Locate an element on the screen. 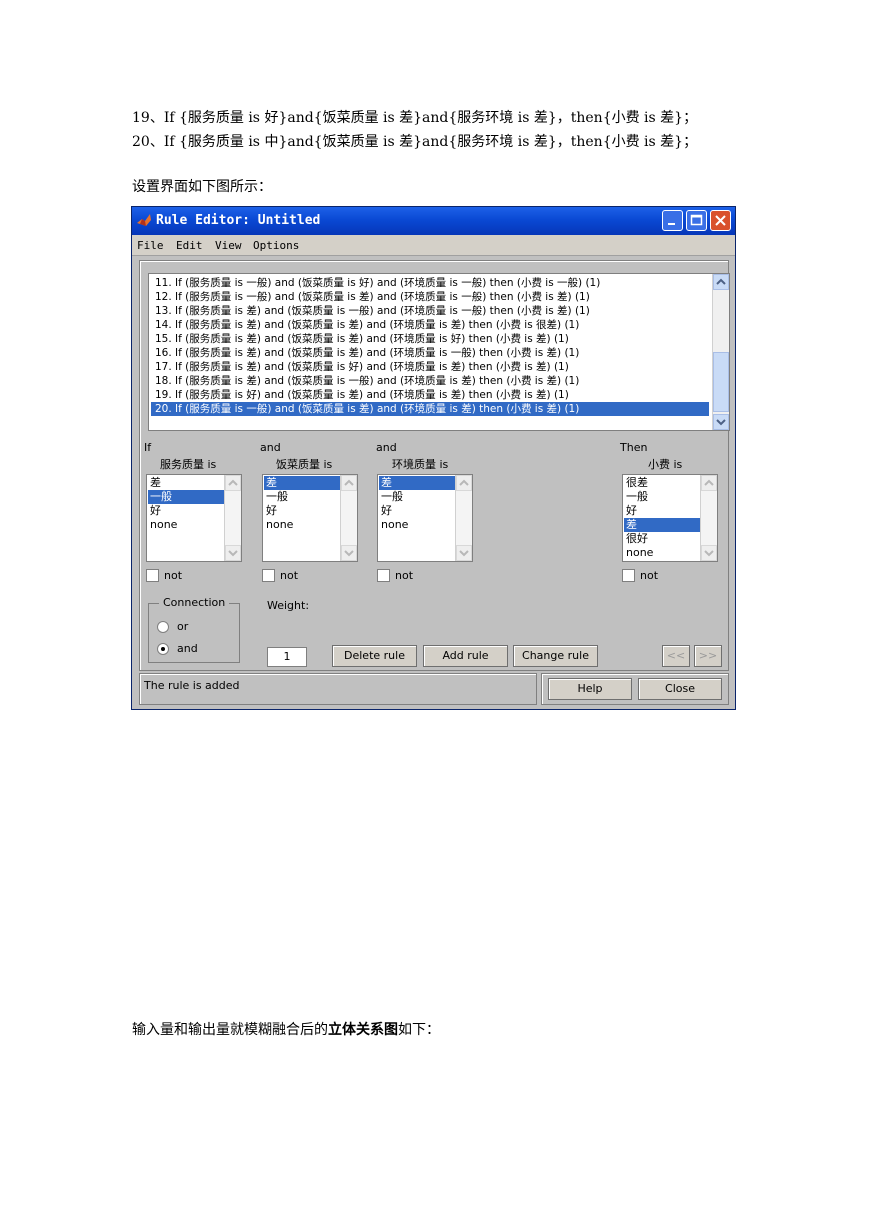  maximize-button is located at coordinates (696, 220).